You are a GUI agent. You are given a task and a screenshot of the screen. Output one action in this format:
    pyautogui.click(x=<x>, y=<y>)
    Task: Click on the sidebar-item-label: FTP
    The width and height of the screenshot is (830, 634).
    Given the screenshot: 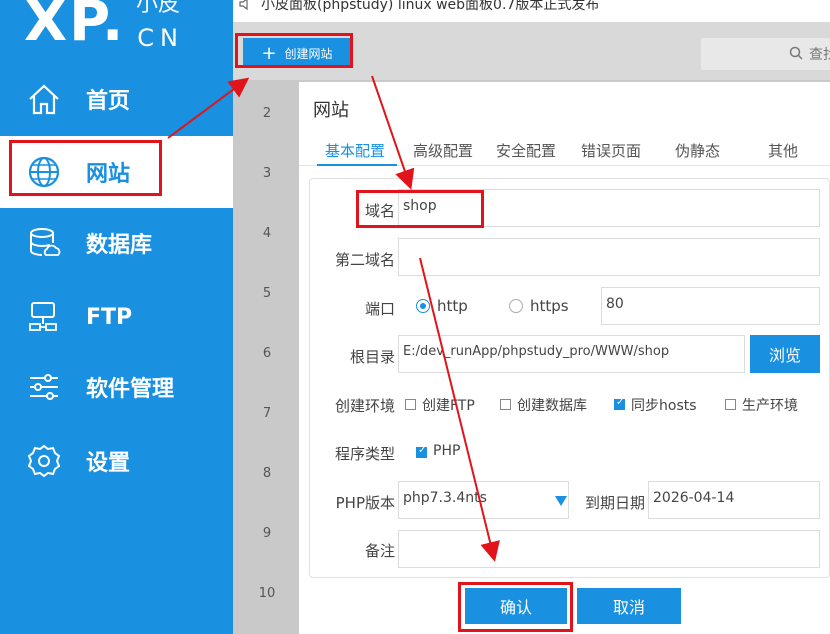 What is the action you would take?
    pyautogui.click(x=109, y=317)
    